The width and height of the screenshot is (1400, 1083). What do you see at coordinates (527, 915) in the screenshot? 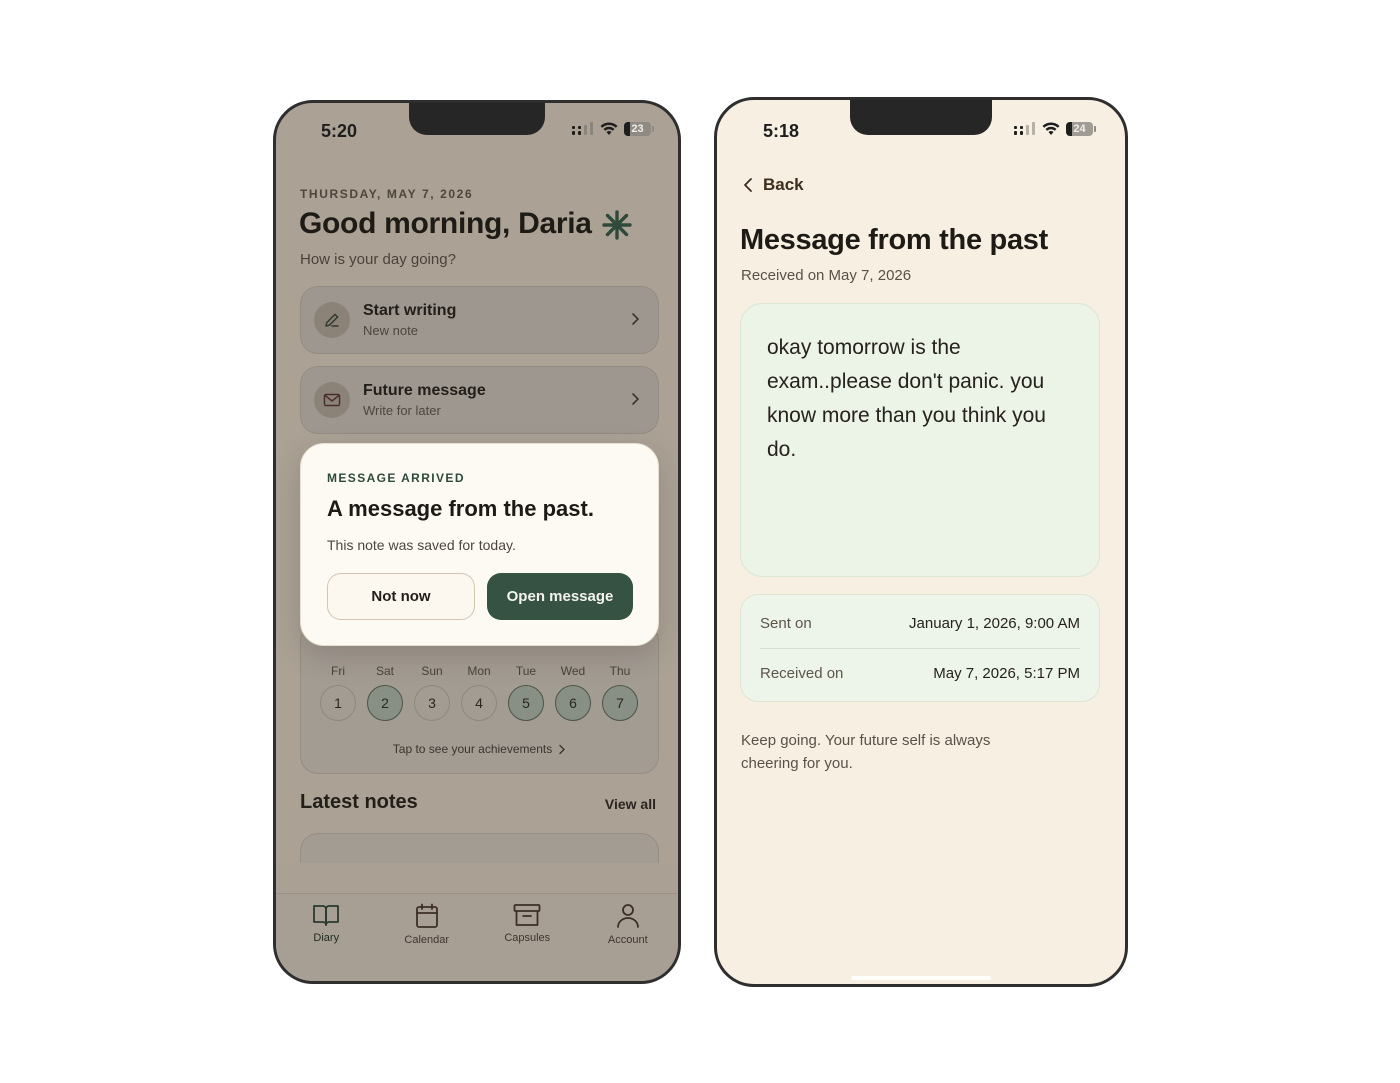
I see `archive-box-icon` at bounding box center [527, 915].